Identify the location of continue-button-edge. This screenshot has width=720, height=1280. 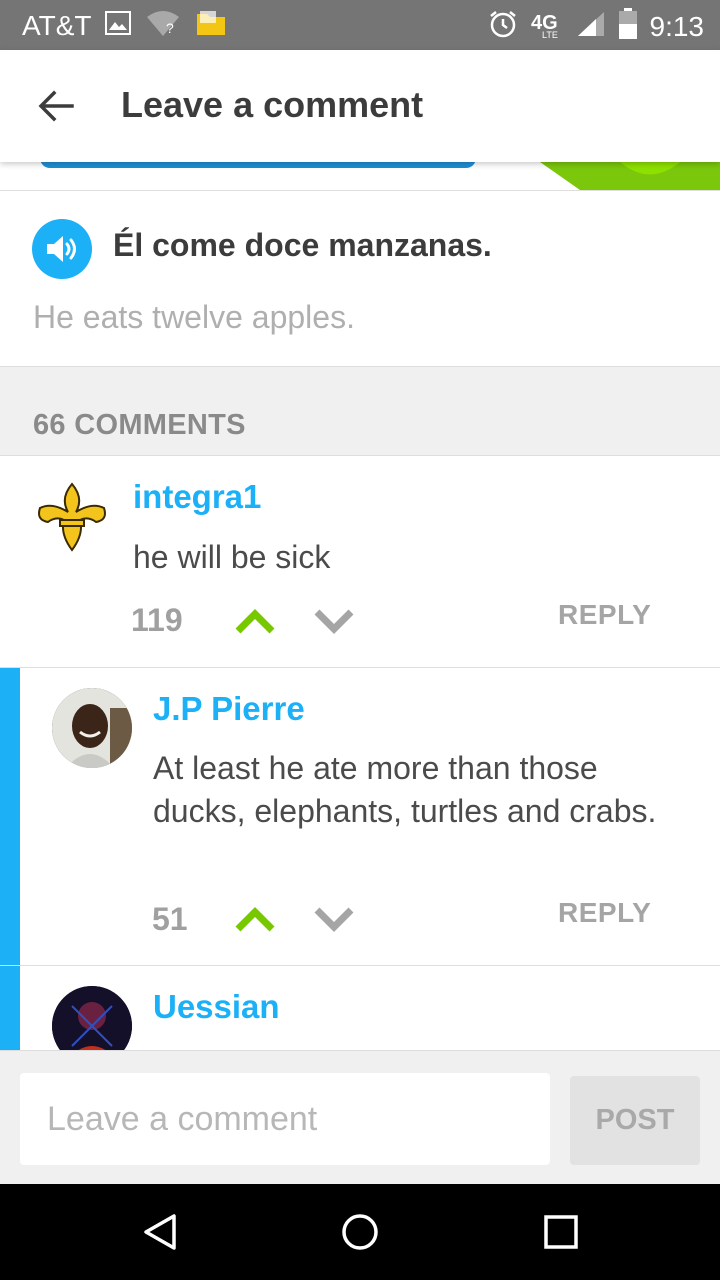
(258, 165).